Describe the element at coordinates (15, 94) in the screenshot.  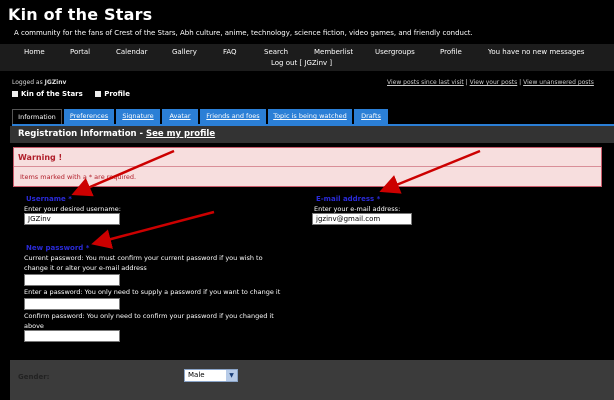
I see `home-icon` at that location.